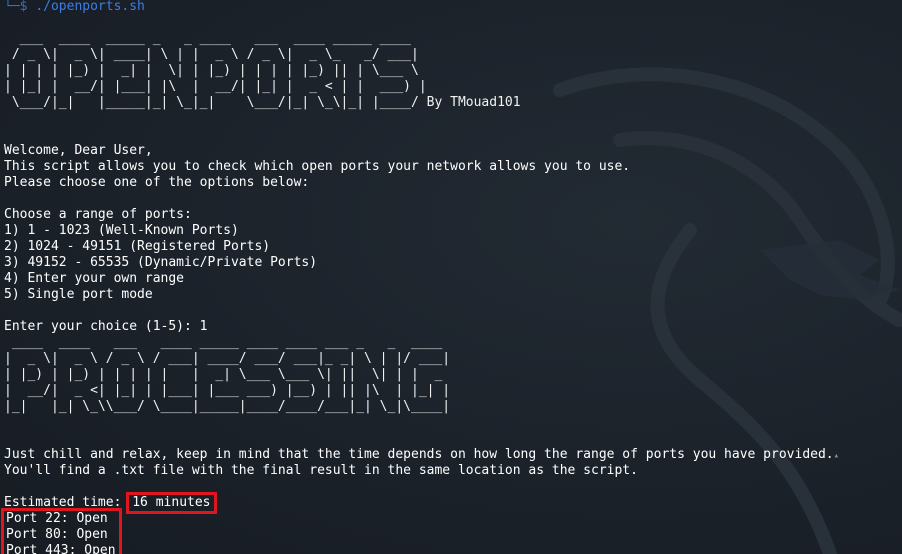 The height and width of the screenshot is (554, 902). I want to click on prompt-dollar: $, so click(23, 7).